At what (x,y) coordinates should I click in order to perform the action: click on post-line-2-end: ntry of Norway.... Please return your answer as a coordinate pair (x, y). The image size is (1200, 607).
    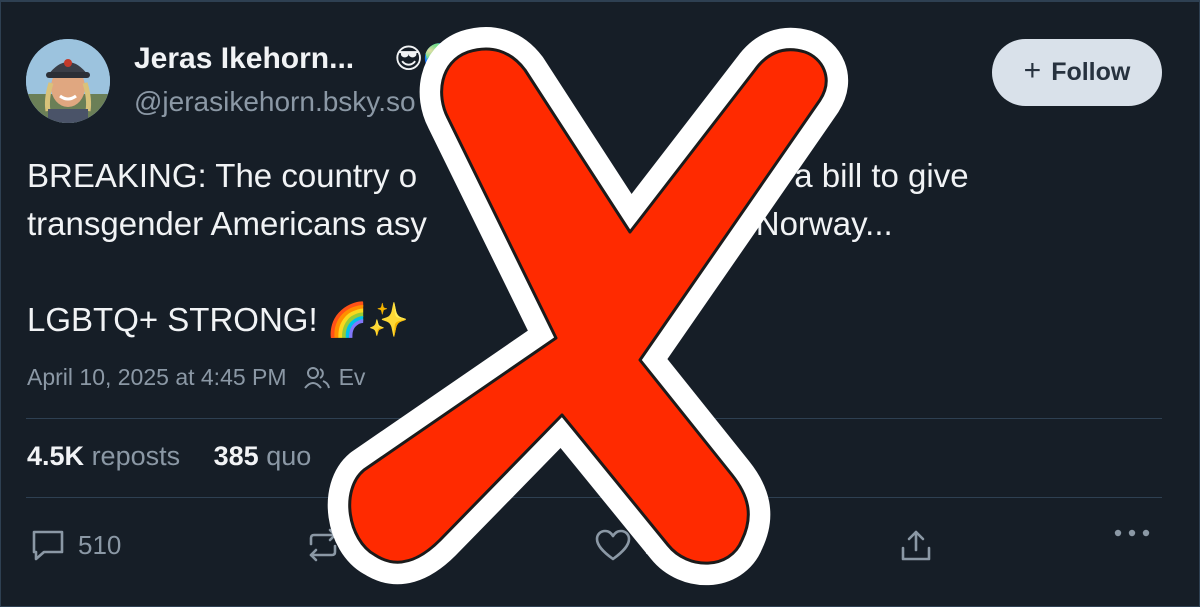
    Looking at the image, I should click on (773, 223).